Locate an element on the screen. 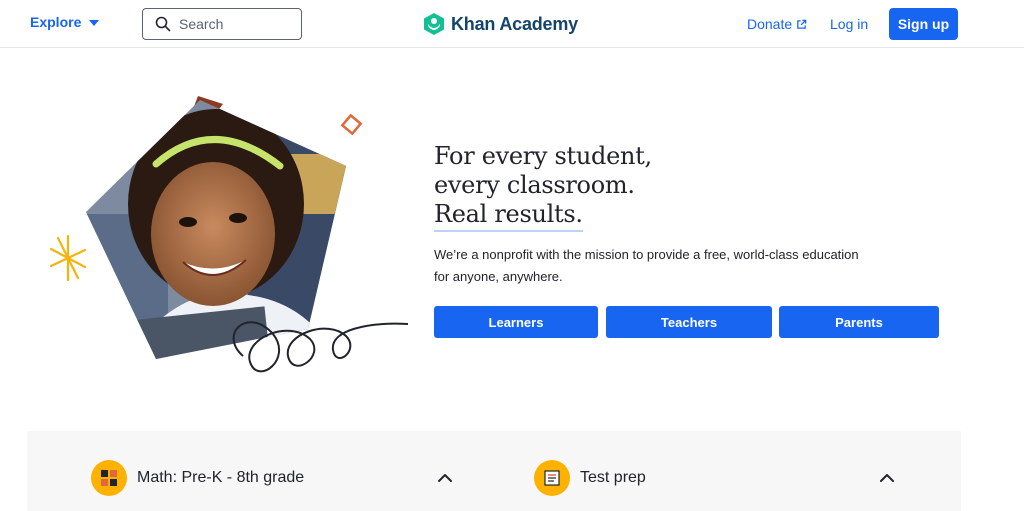 The image size is (1024, 511). star-decoration is located at coordinates (68, 258).